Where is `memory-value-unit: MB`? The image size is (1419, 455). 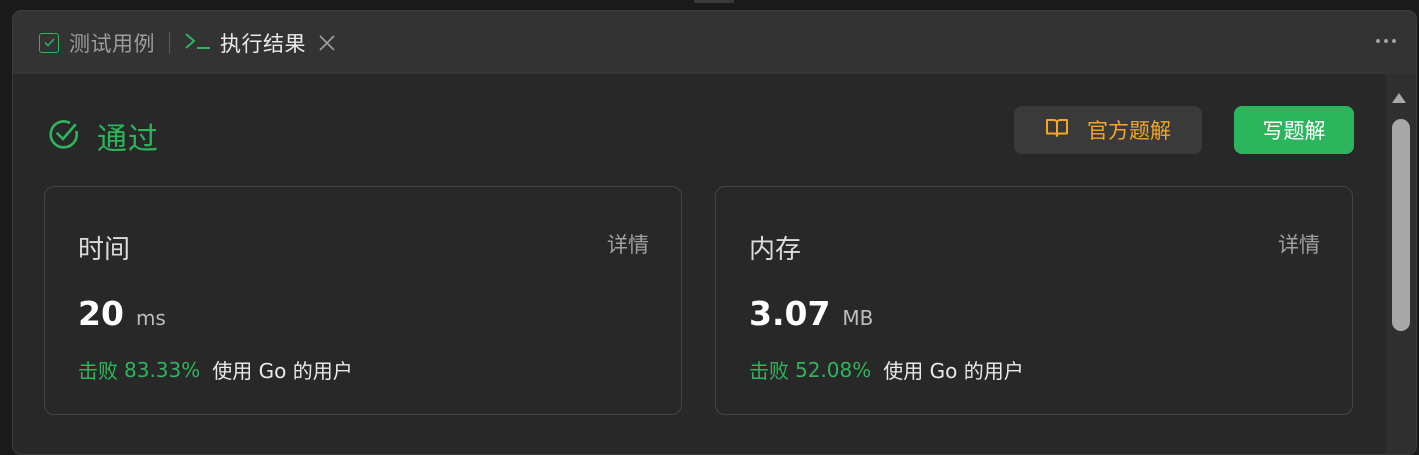
memory-value-unit: MB is located at coordinates (858, 318).